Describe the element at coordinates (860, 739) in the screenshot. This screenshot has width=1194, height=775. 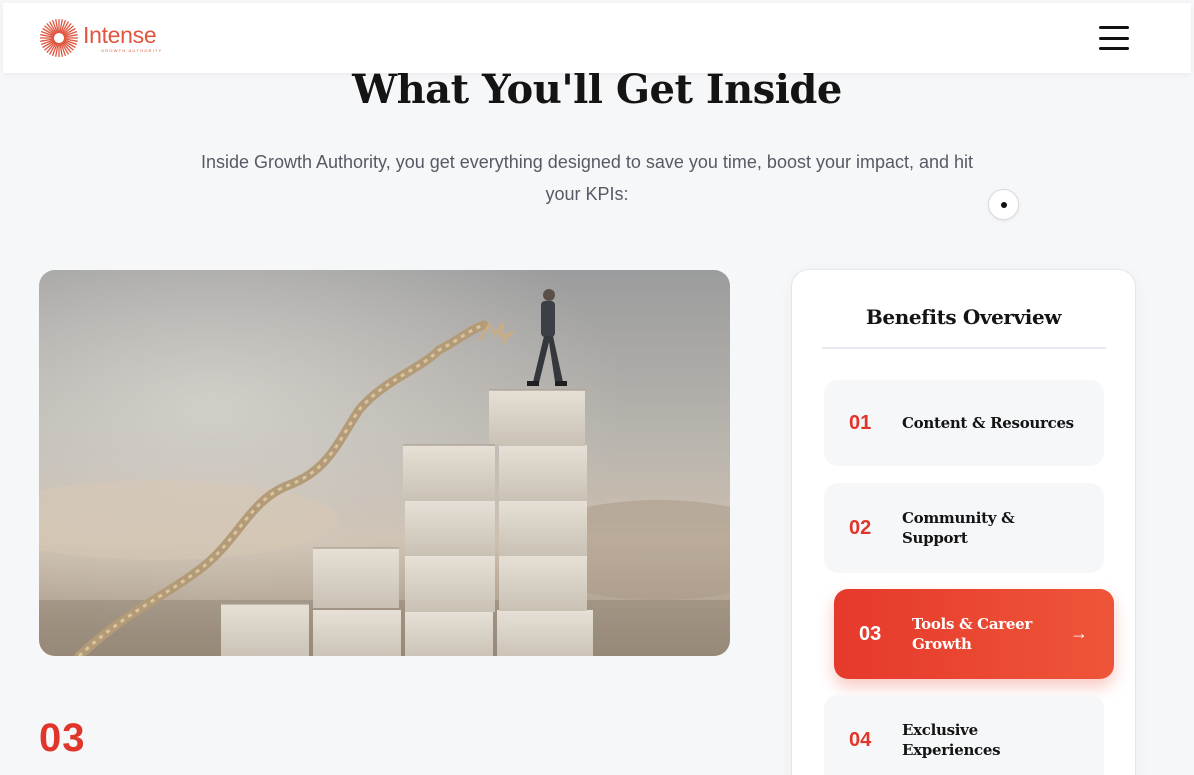
I see `benefit-number: 04` at that location.